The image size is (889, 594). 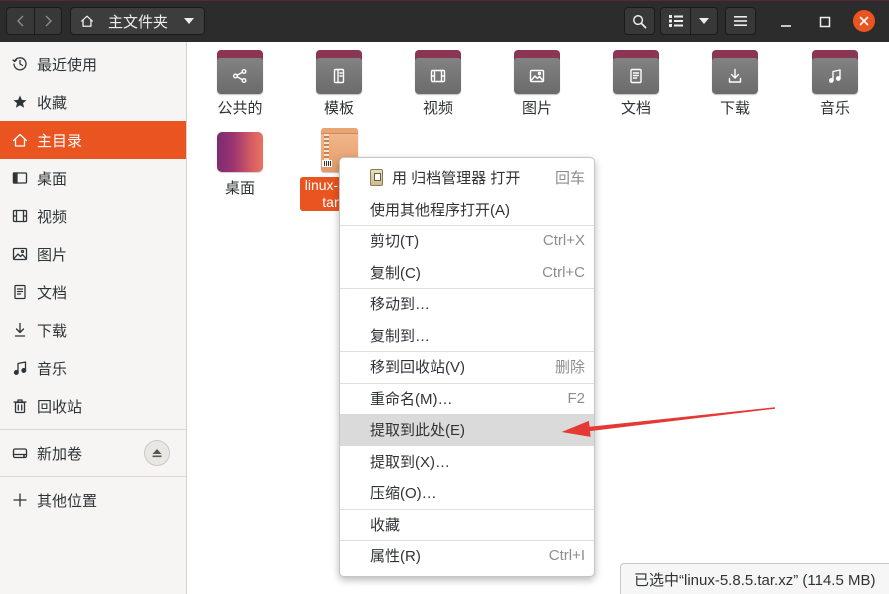 What do you see at coordinates (444, 21) in the screenshot?
I see `header-bar: 主文件夹` at bounding box center [444, 21].